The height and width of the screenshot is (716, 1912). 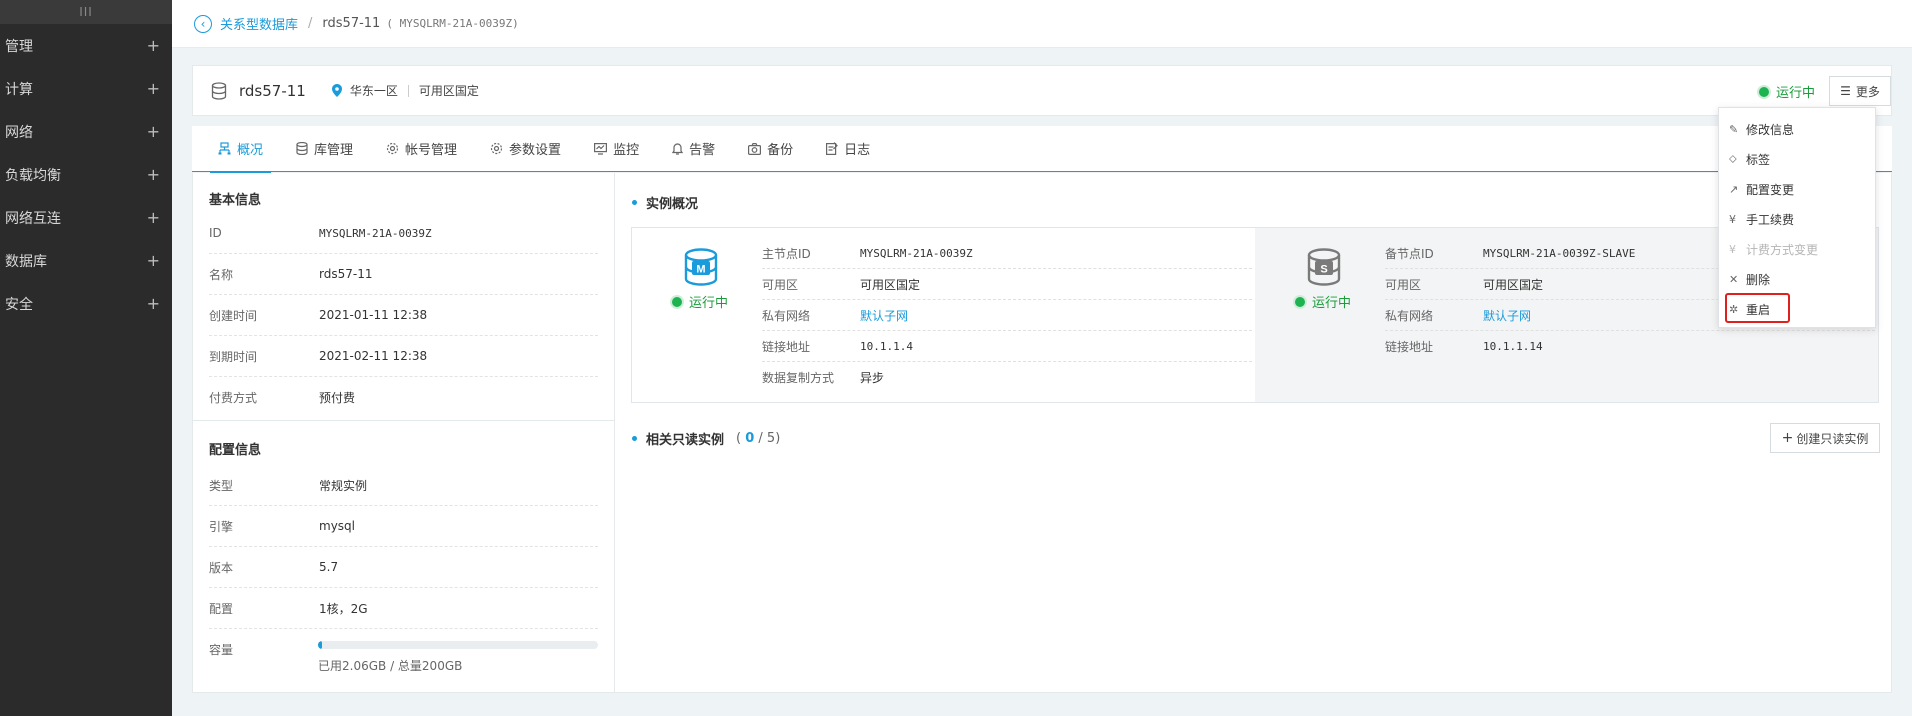 I want to click on slave-status-badge: 运行中, so click(x=1323, y=301).